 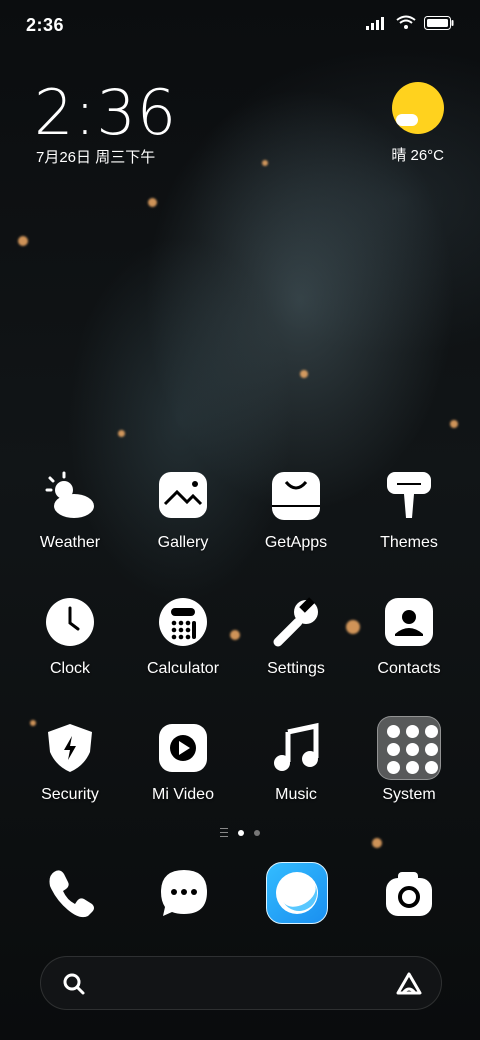 What do you see at coordinates (407, 120) in the screenshot?
I see `cloud-icon` at bounding box center [407, 120].